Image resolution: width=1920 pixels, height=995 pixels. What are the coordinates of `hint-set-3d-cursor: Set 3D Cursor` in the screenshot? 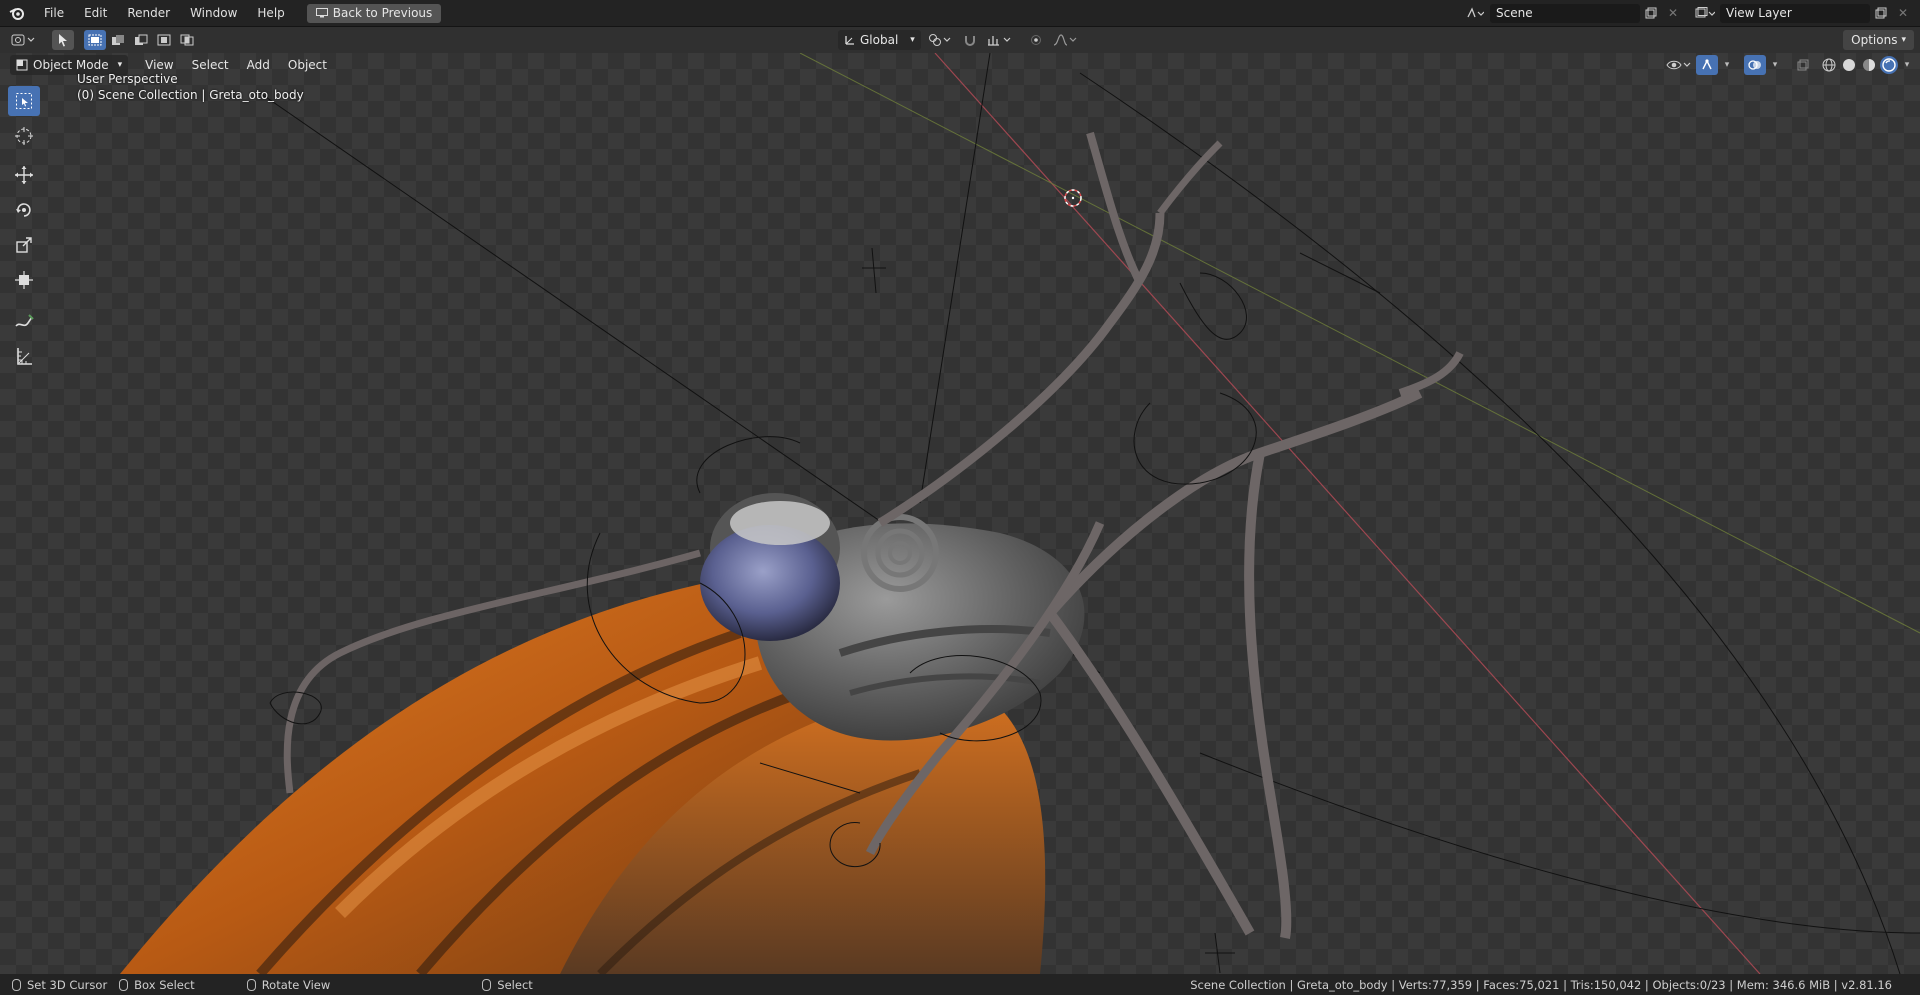 It's located at (59, 985).